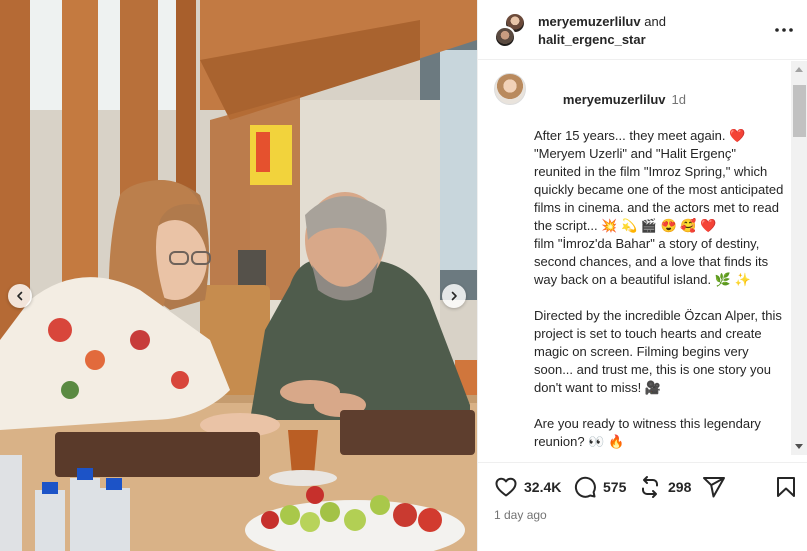 The image size is (807, 551). I want to click on chevron-right-icon, so click(454, 296).